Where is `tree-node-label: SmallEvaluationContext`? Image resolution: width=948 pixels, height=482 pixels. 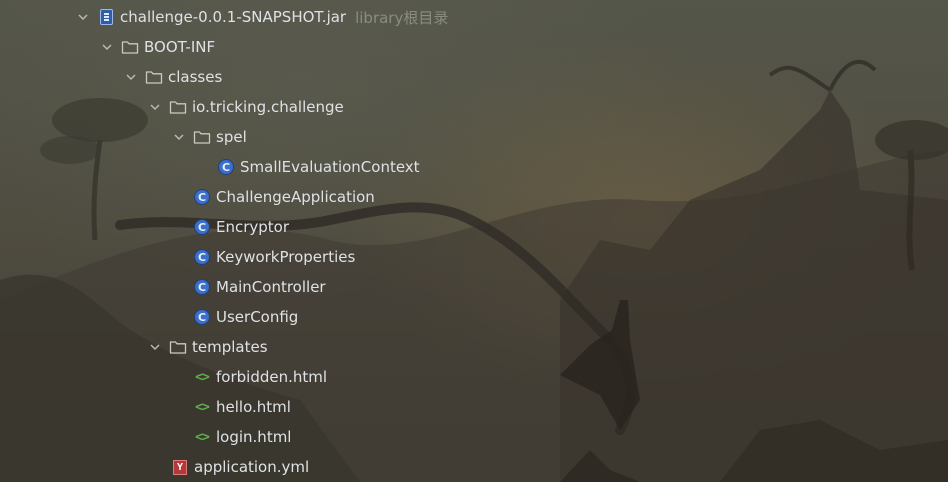
tree-node-label: SmallEvaluationContext is located at coordinates (330, 167).